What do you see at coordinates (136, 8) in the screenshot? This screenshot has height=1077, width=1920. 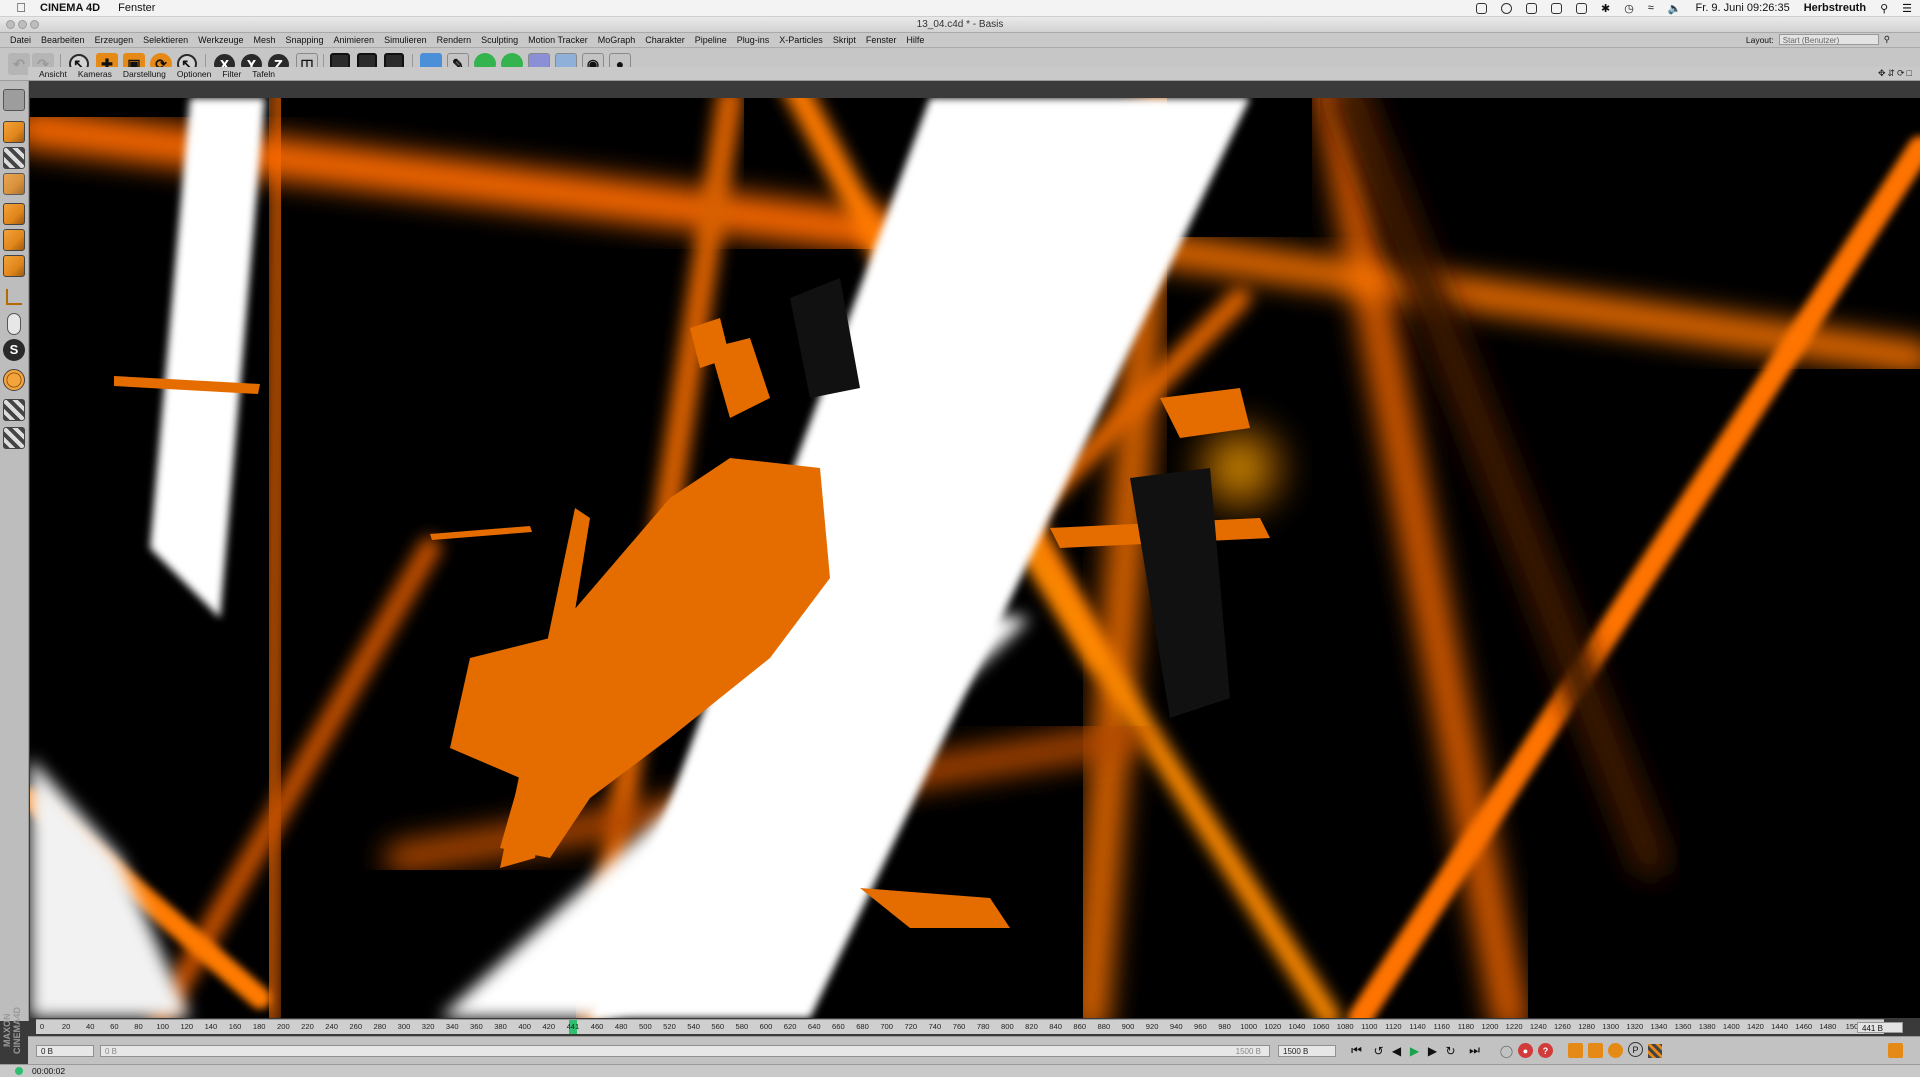 I see `mac-menu-fenster: Fenster` at bounding box center [136, 8].